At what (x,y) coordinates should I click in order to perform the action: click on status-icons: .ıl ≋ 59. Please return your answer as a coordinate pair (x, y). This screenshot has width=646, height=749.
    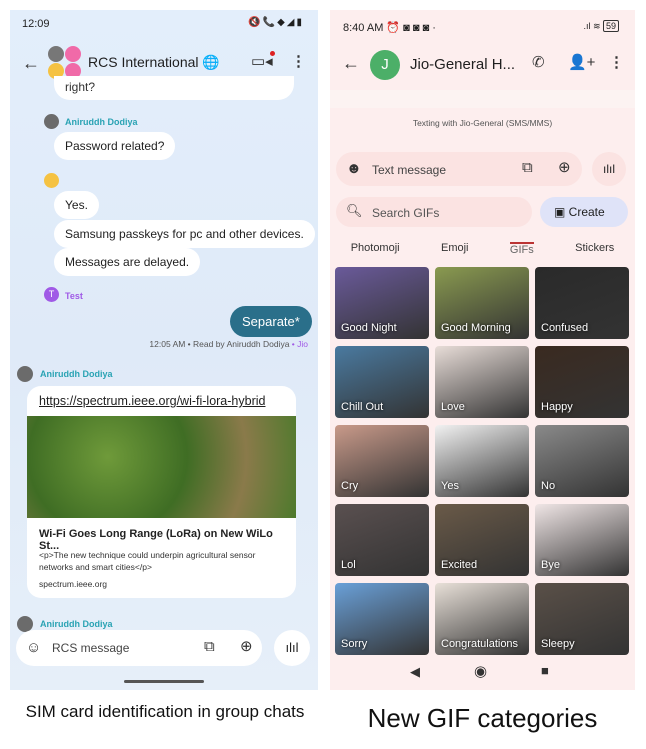
    Looking at the image, I should click on (601, 26).